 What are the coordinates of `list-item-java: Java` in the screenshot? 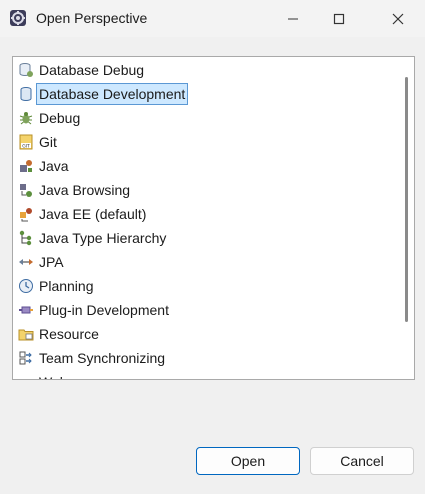 It's located at (44, 166).